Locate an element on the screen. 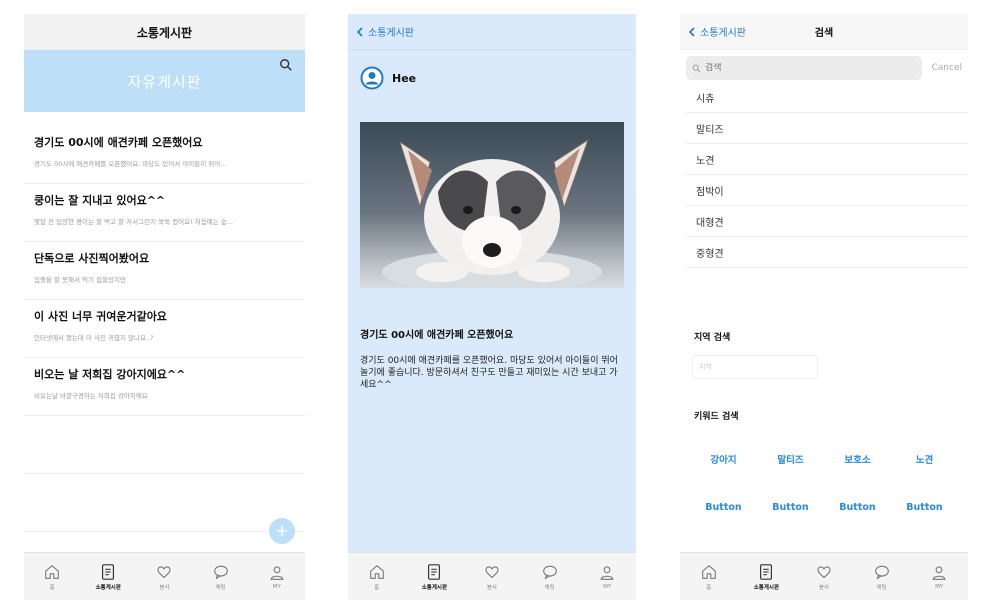  list-item: 노견 is located at coordinates (827, 159).